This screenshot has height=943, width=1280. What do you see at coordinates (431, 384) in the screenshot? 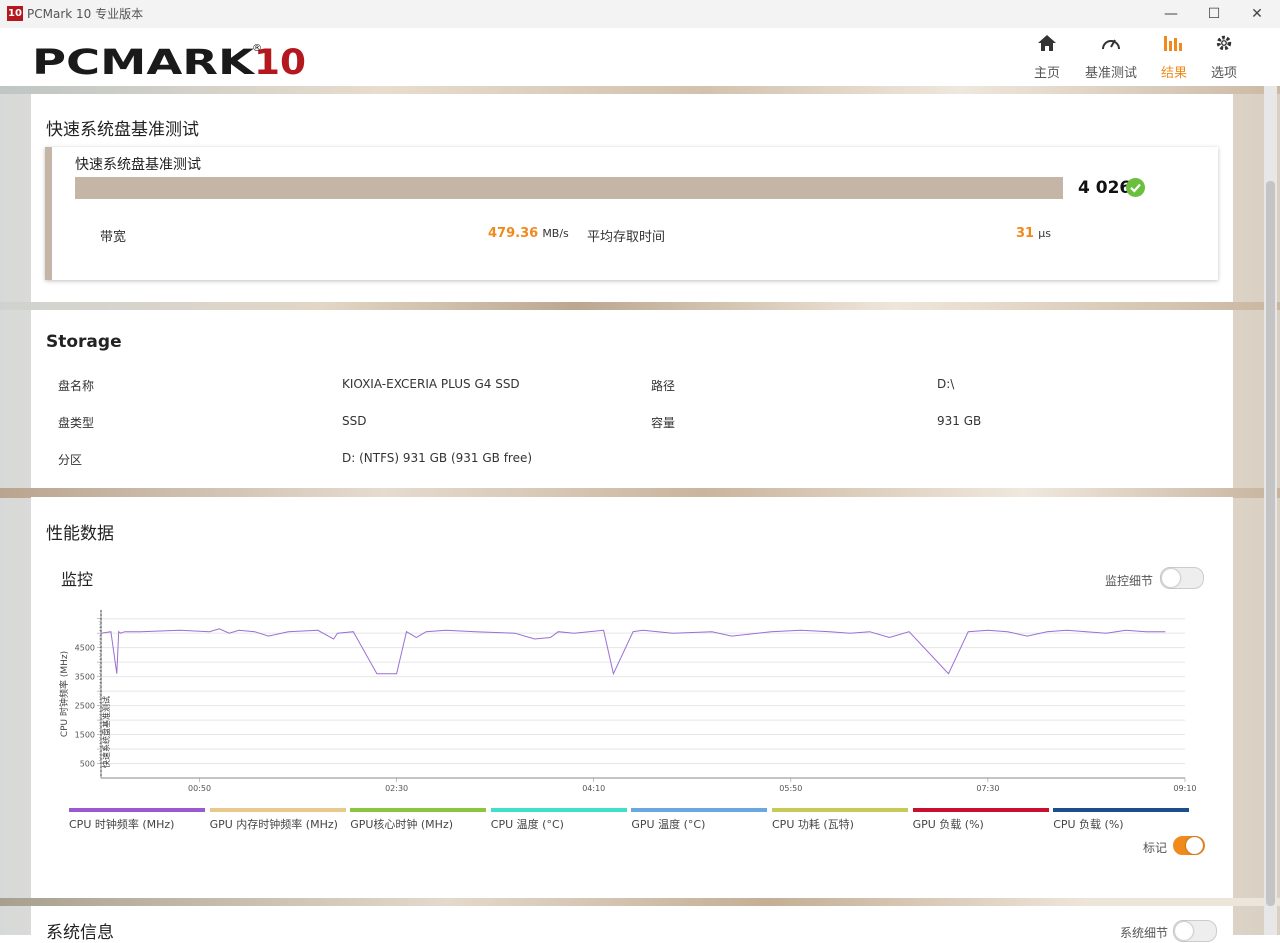
I see `storage-drive-name-value: KIOXIA-EXCERIA PLUS G4 SSD` at bounding box center [431, 384].